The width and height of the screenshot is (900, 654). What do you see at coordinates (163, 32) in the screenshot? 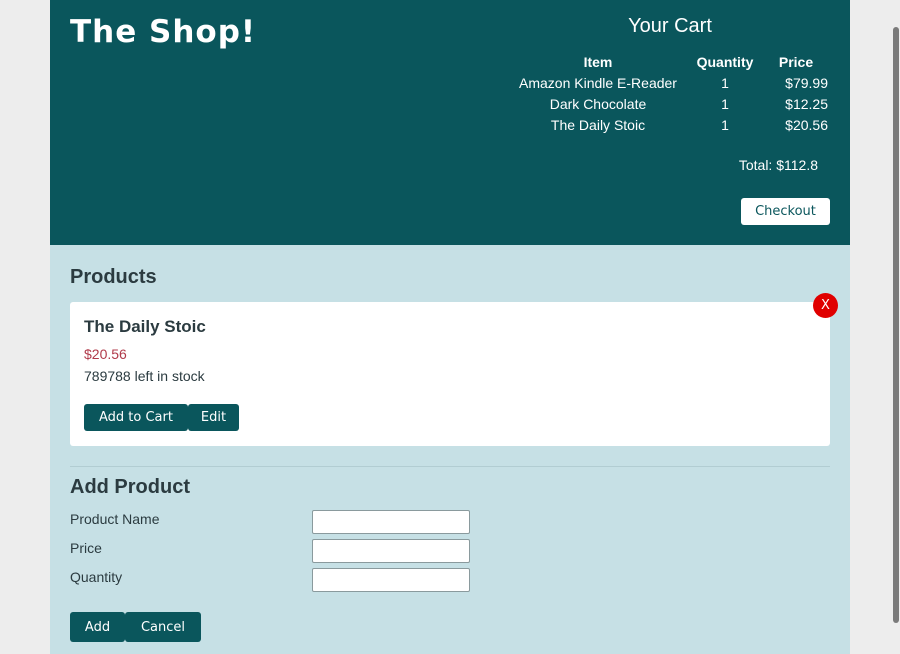
I see `shop-logo: The Shop!` at bounding box center [163, 32].